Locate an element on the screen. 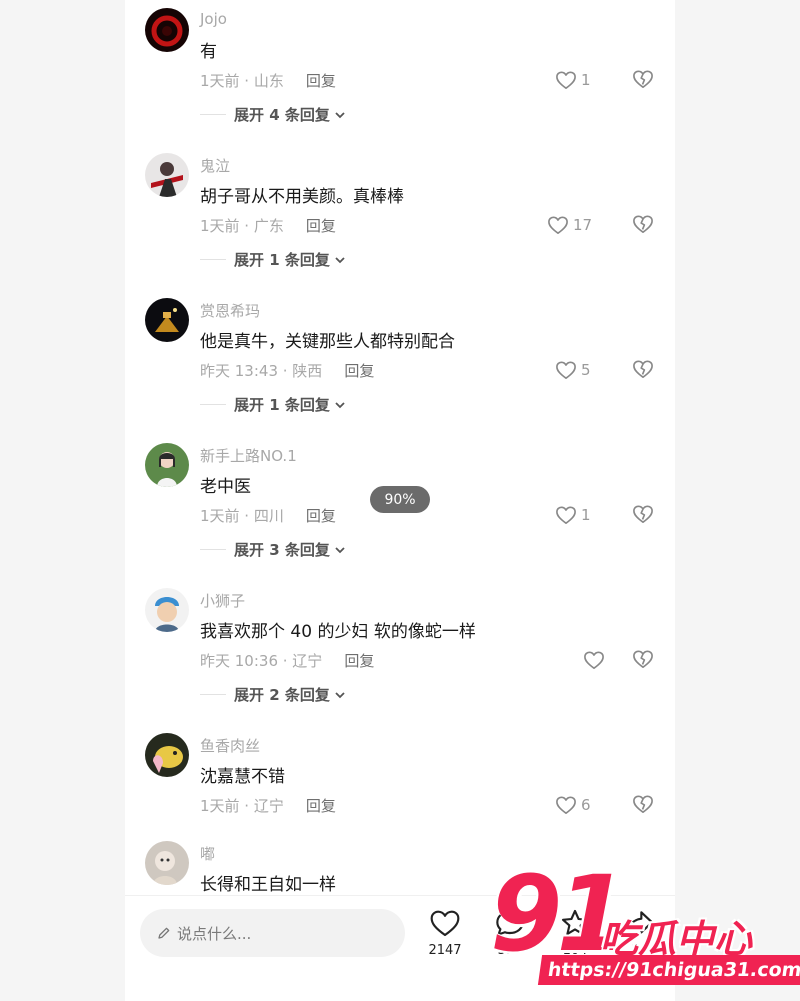 The height and width of the screenshot is (1001, 800). pencil-icon is located at coordinates (164, 933).